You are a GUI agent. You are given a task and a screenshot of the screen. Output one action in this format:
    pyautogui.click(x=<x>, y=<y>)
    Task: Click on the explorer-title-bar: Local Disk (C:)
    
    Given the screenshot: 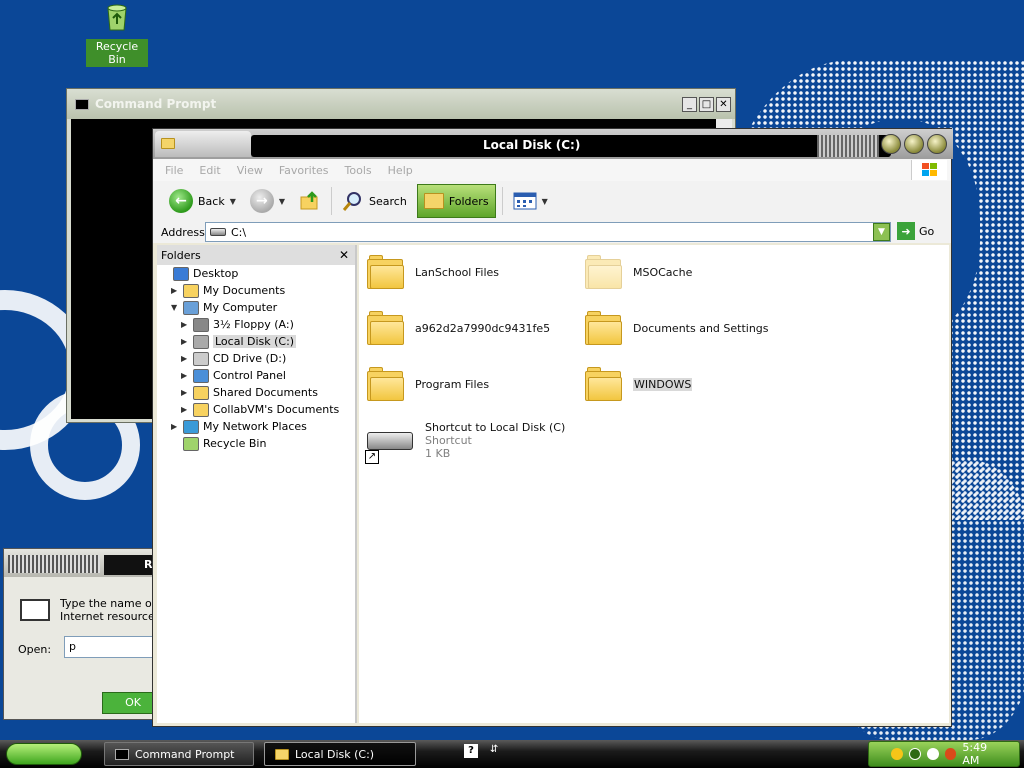 What is the action you would take?
    pyautogui.click(x=553, y=144)
    